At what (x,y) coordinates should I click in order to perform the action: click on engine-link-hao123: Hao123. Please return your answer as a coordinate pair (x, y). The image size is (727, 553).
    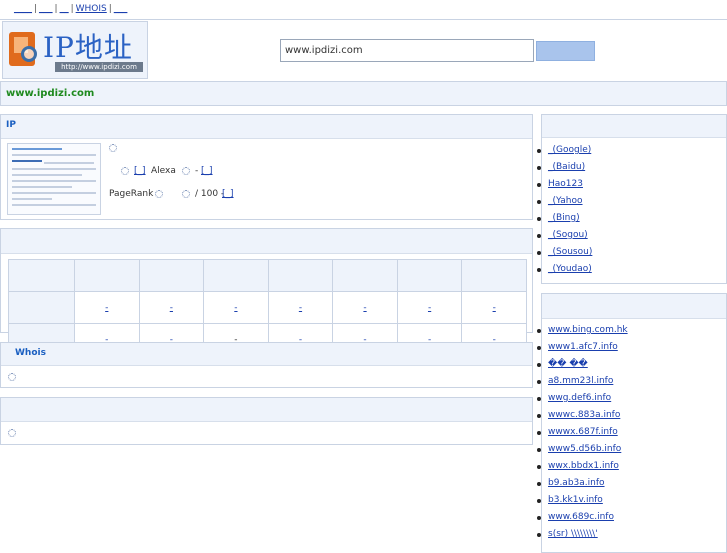
    Looking at the image, I should click on (565, 184).